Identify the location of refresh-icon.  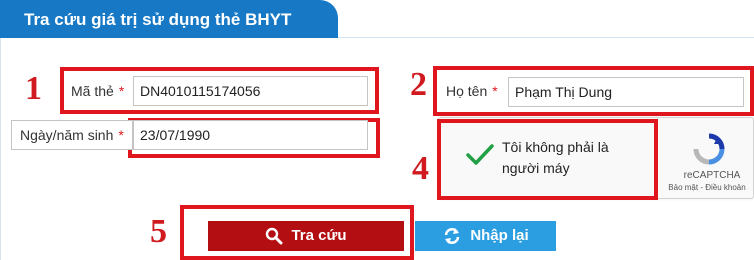
(452, 236).